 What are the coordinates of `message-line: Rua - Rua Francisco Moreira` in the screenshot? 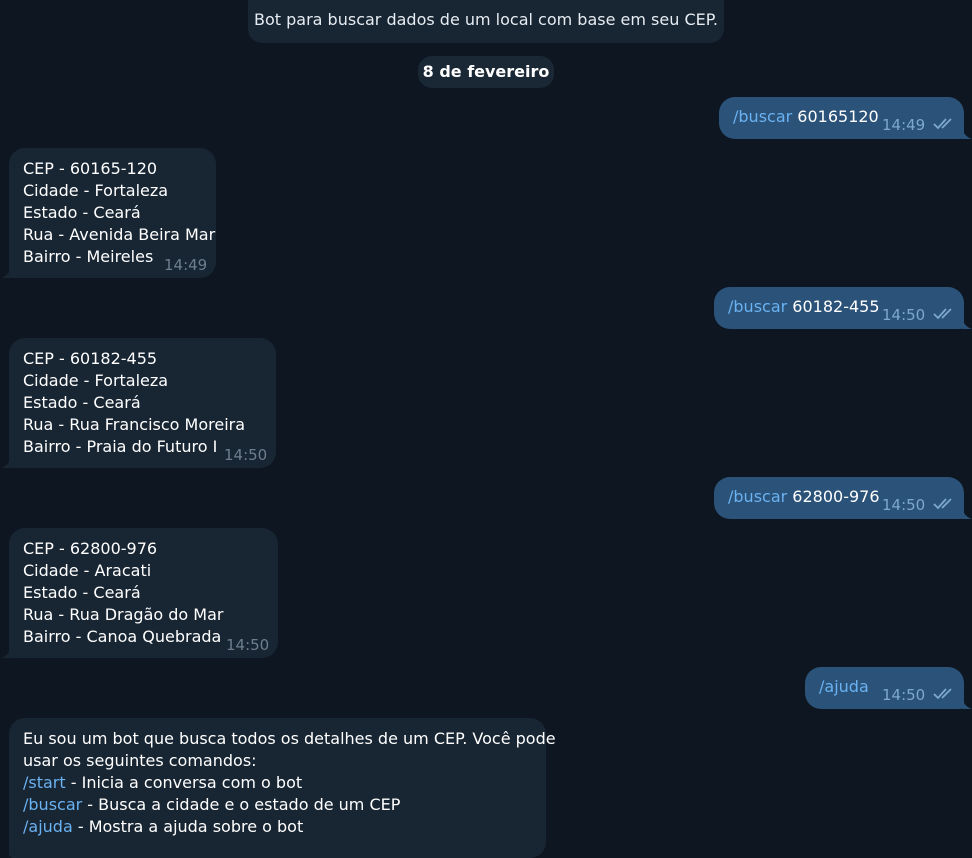 It's located at (134, 424).